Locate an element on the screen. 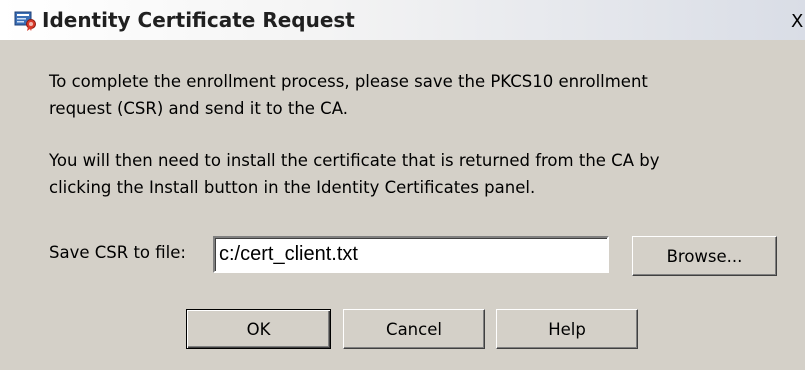 This screenshot has width=805, height=370. cancel-button: Cancel is located at coordinates (414, 329).